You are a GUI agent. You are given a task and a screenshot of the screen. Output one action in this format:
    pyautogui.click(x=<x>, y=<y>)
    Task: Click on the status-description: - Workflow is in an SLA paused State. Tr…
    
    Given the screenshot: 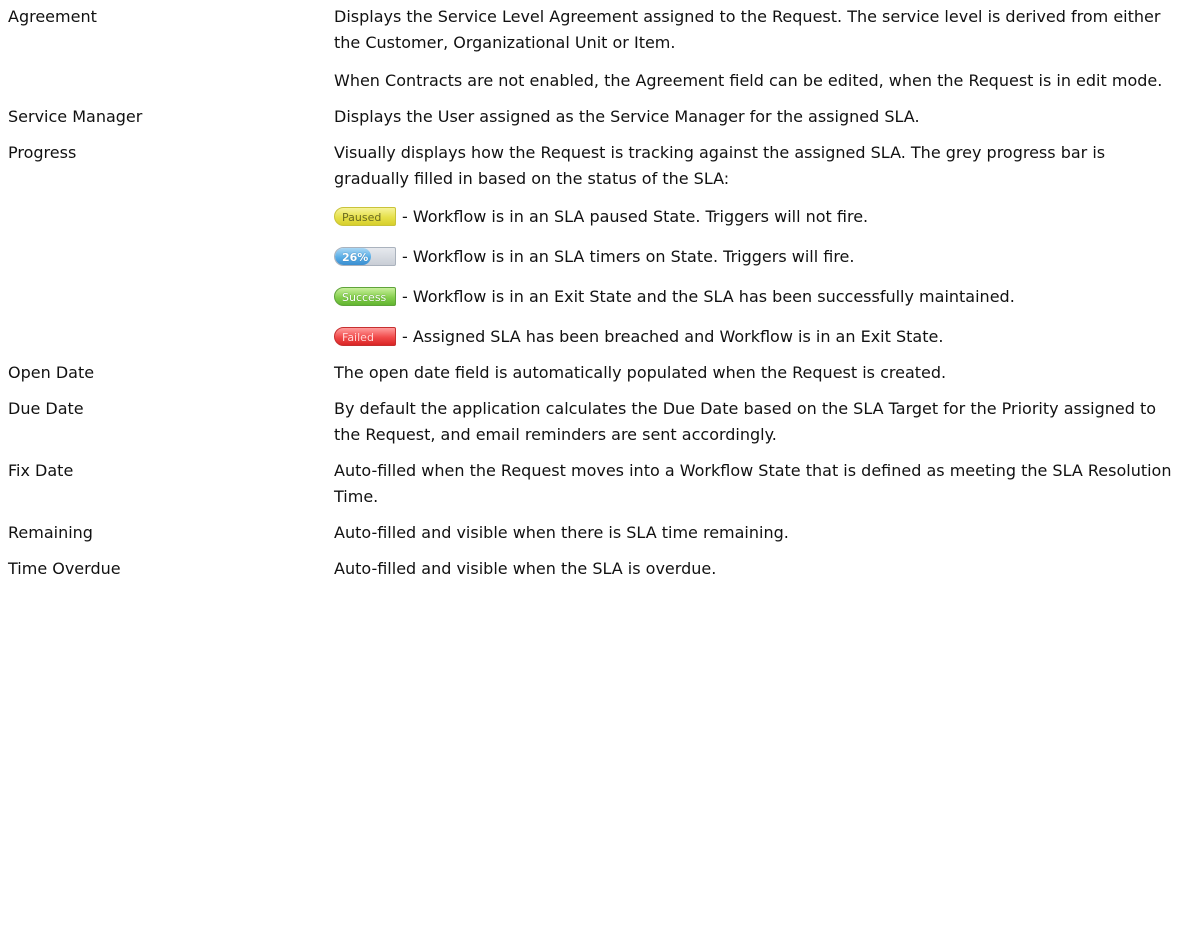 What is the action you would take?
    pyautogui.click(x=635, y=216)
    